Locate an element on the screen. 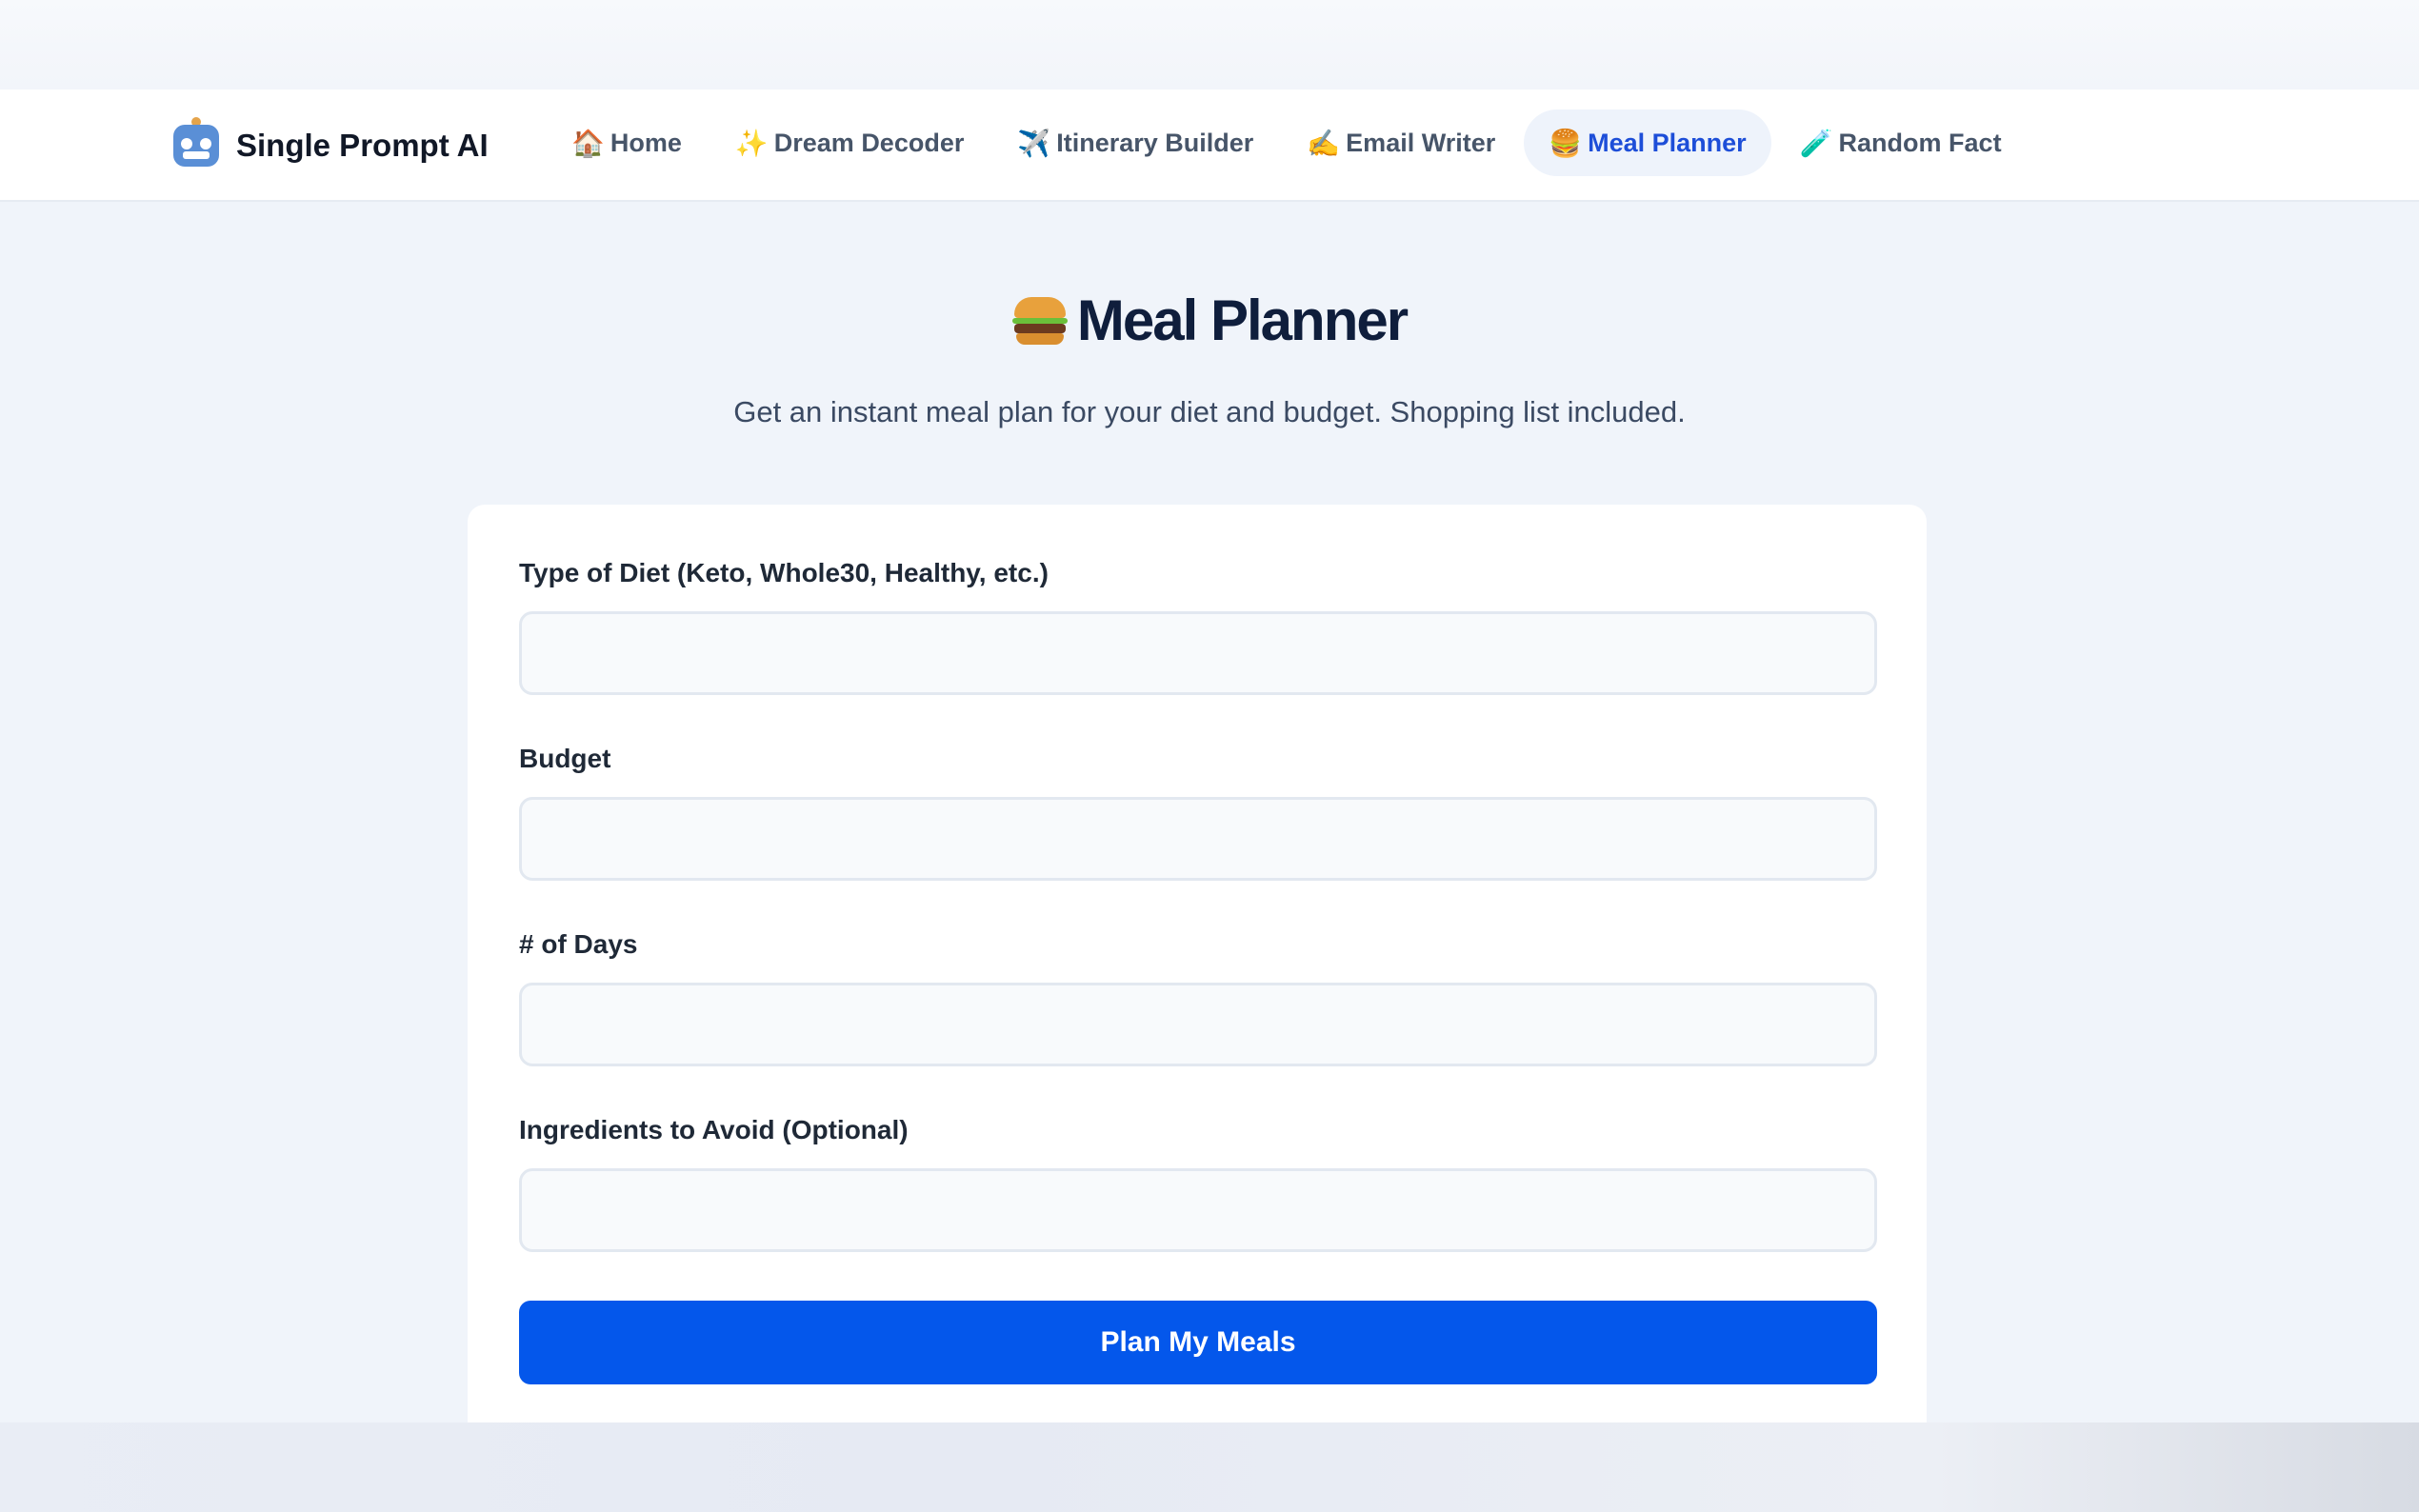 The height and width of the screenshot is (1512, 2419). bottom-fade is located at coordinates (1209, 1467).